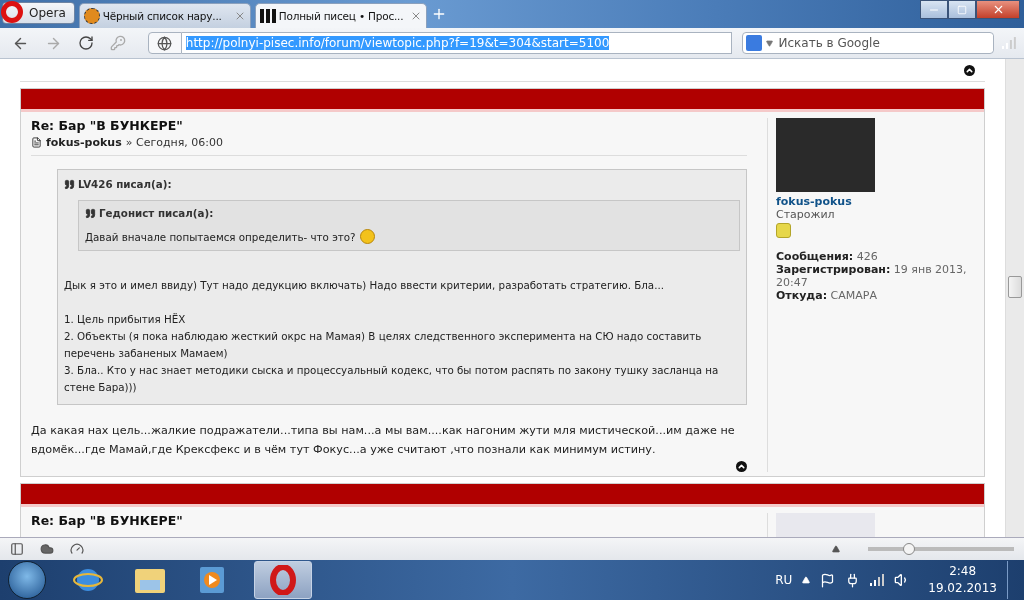 The height and width of the screenshot is (600, 1024). I want to click on clock: 2:48 19.02.2013, so click(962, 580).